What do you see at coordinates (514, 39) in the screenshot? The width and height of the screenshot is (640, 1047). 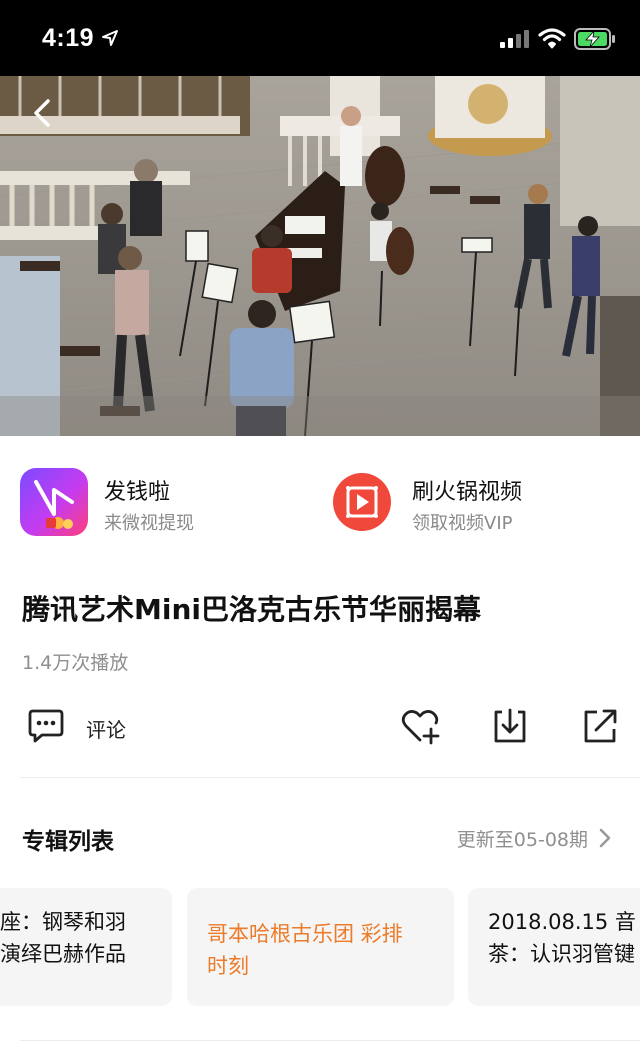 I see `cellular-signal-icon` at bounding box center [514, 39].